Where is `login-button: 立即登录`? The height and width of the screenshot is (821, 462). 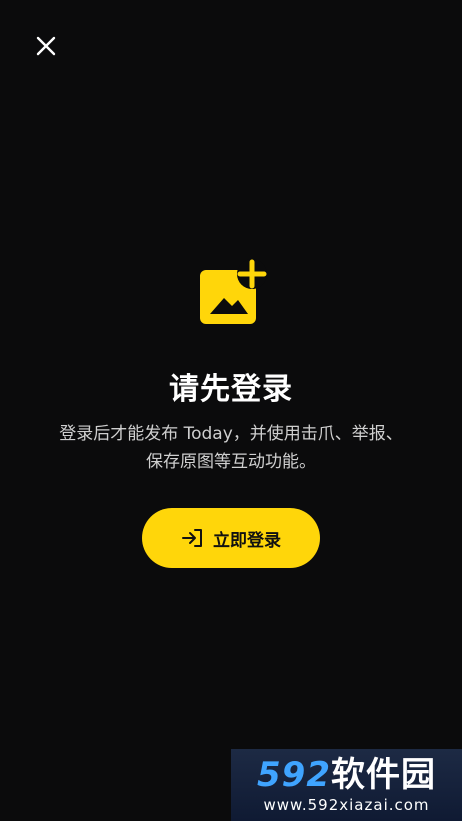
login-button: 立即登录 is located at coordinates (231, 538).